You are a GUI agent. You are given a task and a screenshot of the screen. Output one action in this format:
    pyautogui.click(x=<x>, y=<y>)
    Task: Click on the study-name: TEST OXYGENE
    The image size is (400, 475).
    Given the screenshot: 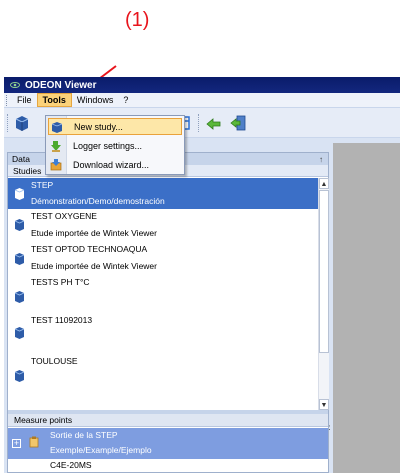 What is the action you would take?
    pyautogui.click(x=64, y=216)
    